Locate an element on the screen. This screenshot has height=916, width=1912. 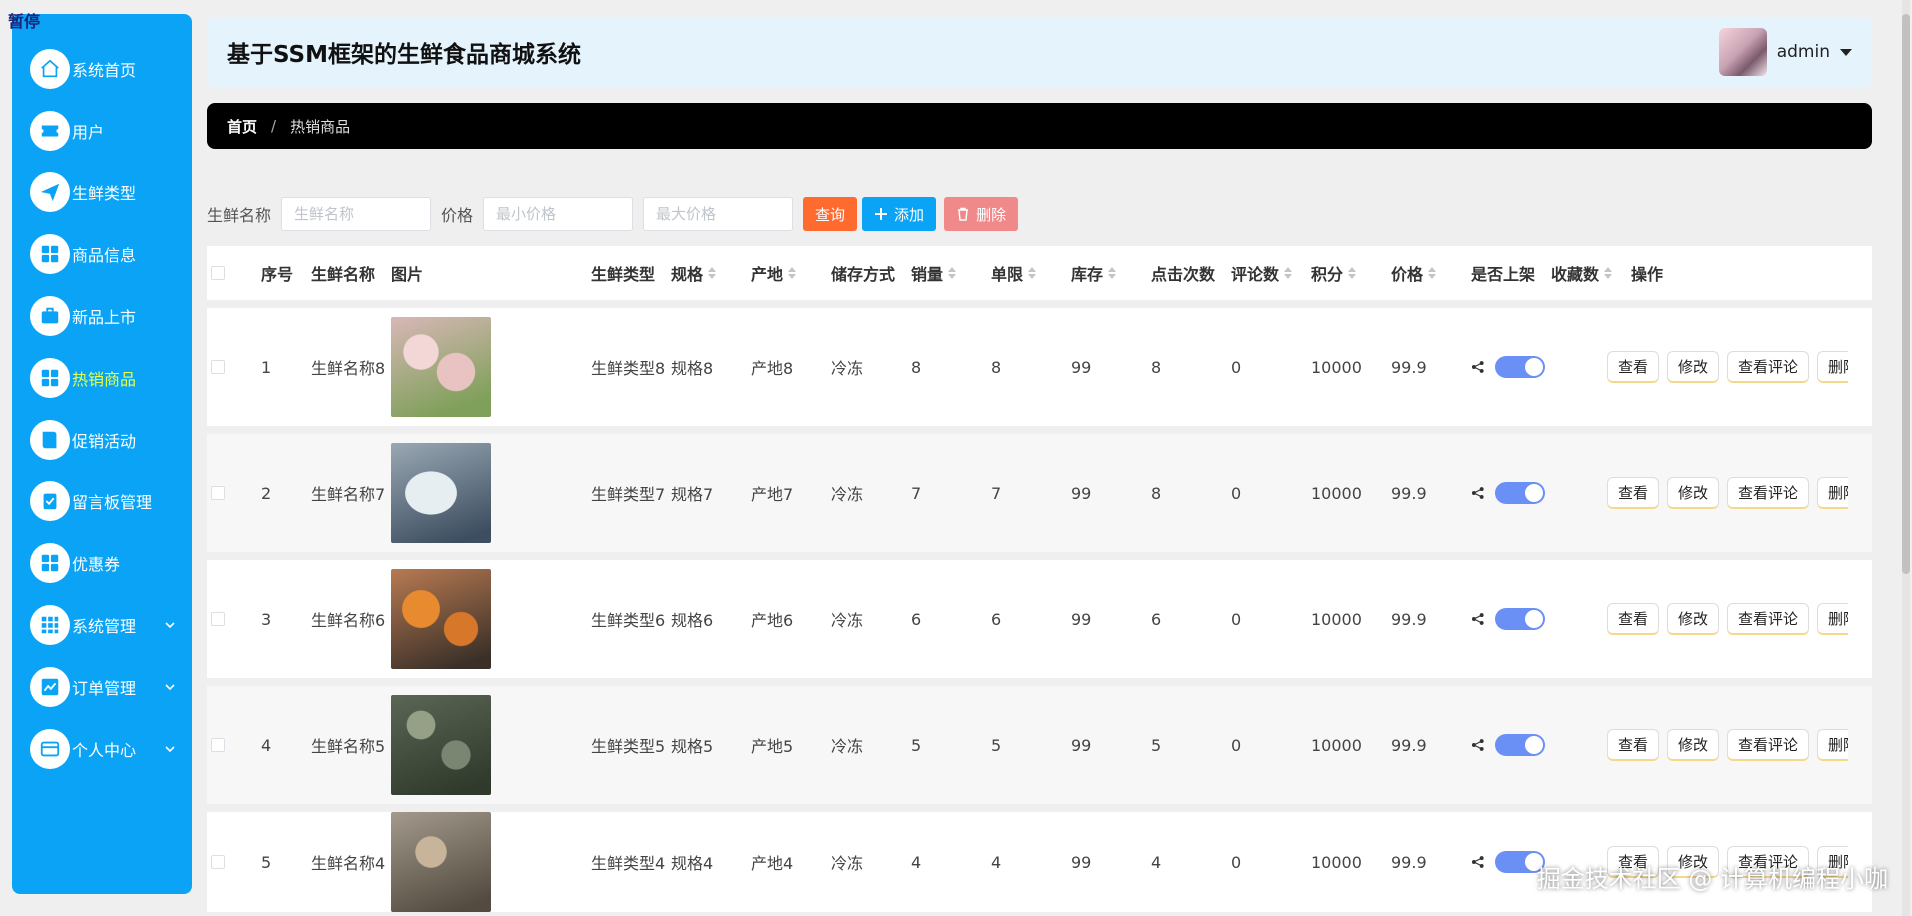
sidebar-item-7: 留言板管理 is located at coordinates (102, 502).